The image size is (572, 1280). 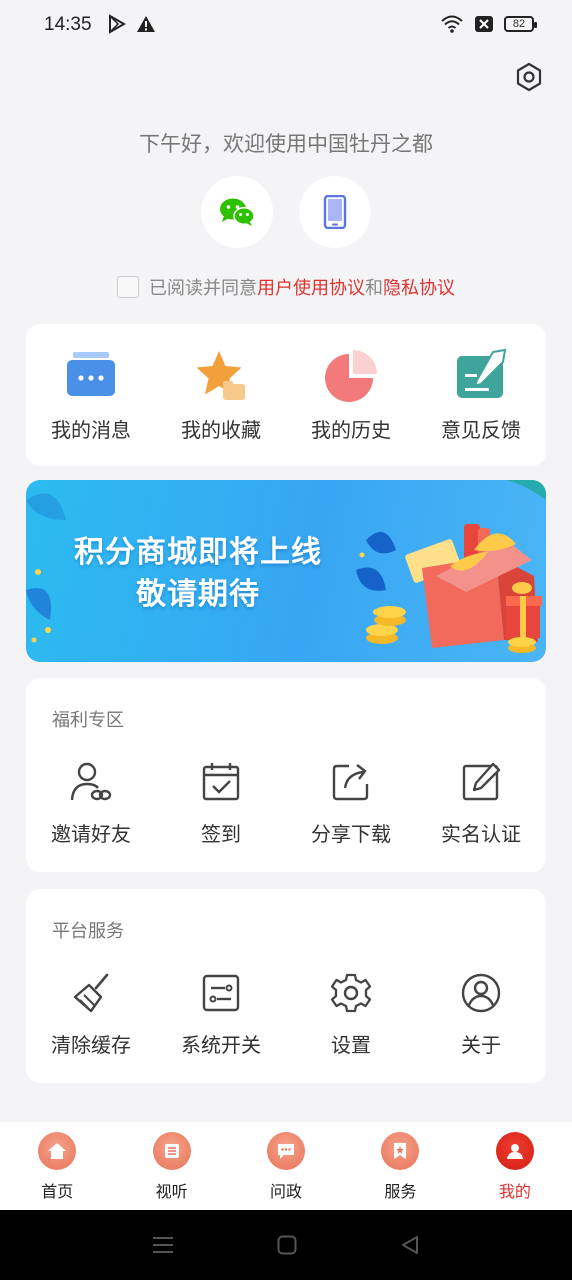 I want to click on tab-inquiry-label: 问政, so click(x=286, y=1191).